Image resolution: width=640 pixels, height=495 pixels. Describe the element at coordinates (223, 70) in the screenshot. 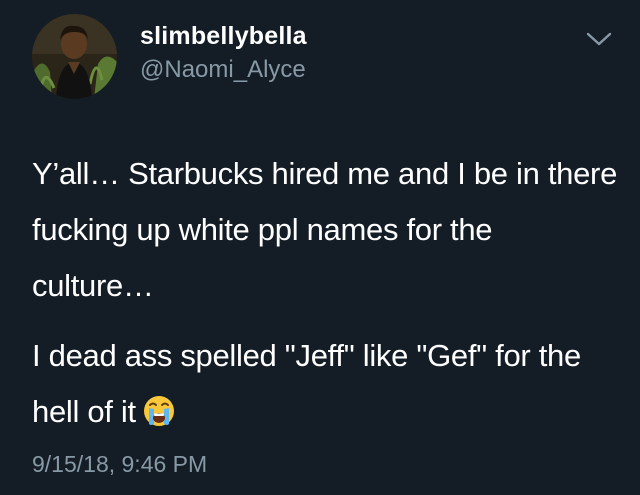

I see `user-handle: @Naomi_Alyce` at that location.